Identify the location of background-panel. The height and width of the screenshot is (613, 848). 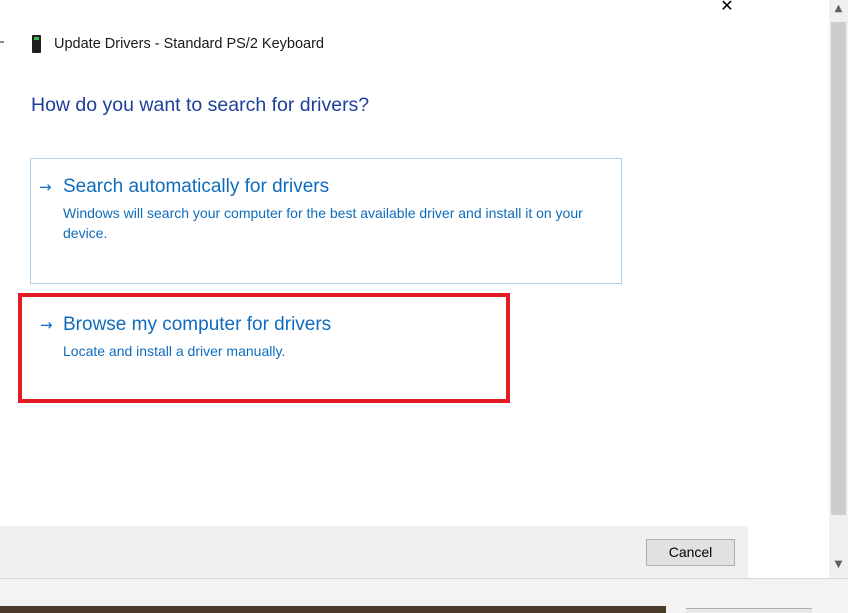
(749, 610).